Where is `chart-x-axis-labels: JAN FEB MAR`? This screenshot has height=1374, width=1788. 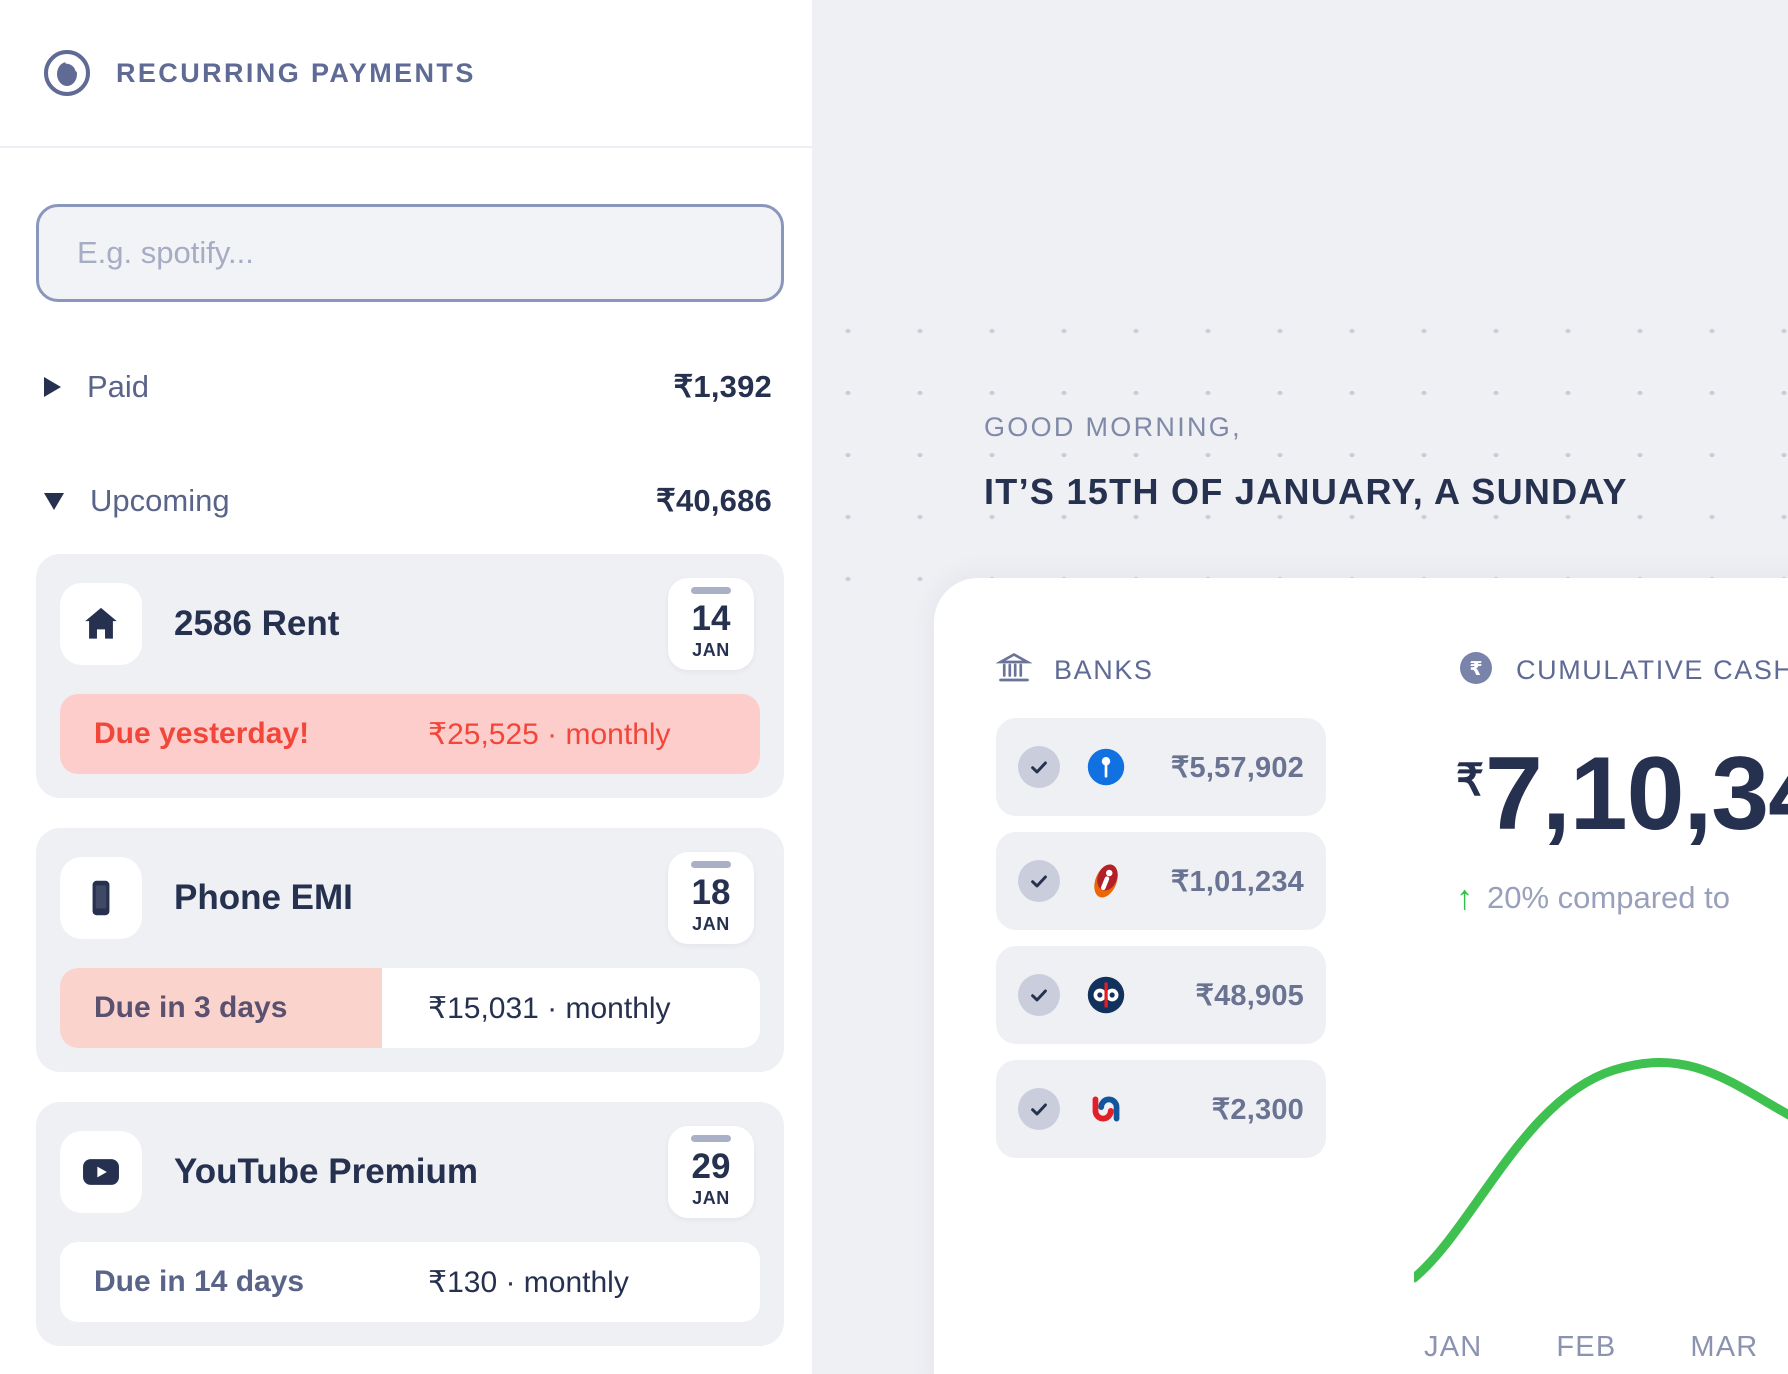
chart-x-axis-labels: JAN FEB MAR is located at coordinates (1606, 1347).